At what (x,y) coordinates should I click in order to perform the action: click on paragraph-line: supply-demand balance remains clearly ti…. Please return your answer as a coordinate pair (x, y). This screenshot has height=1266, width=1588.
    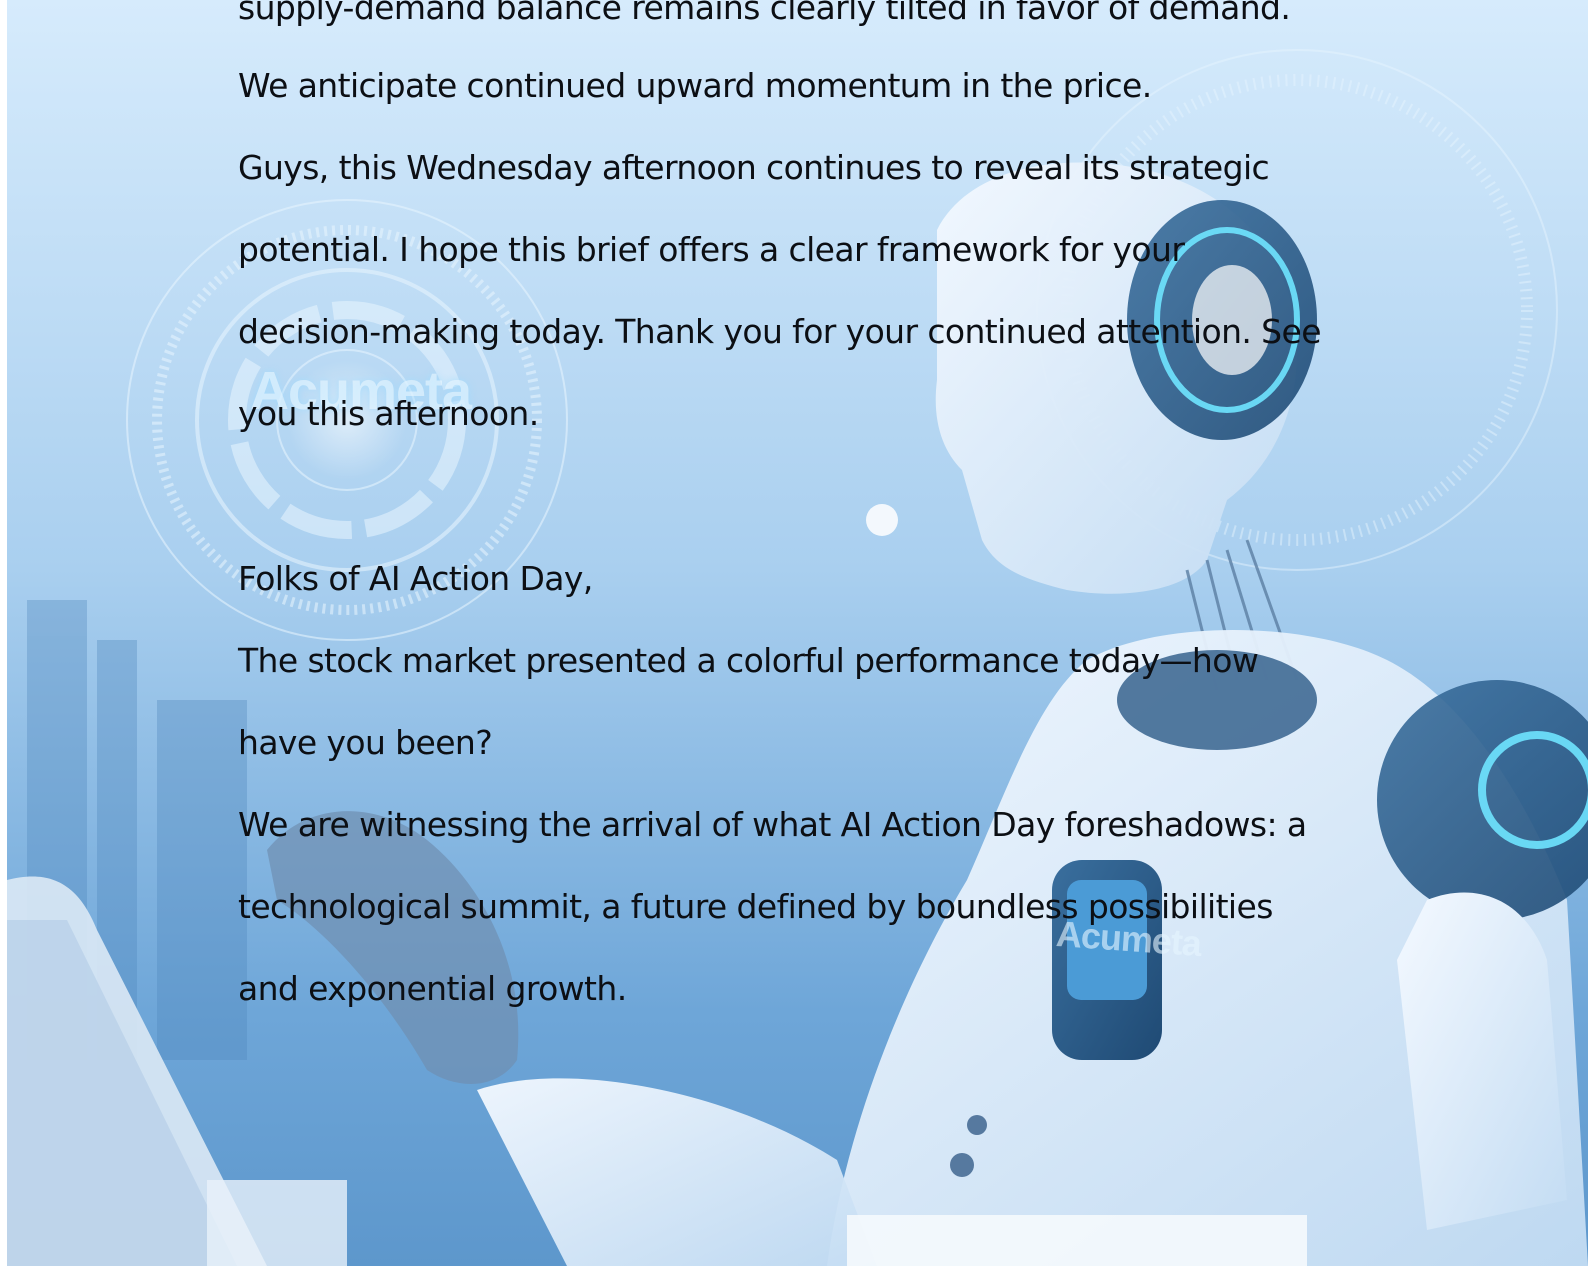
    Looking at the image, I should click on (764, 13).